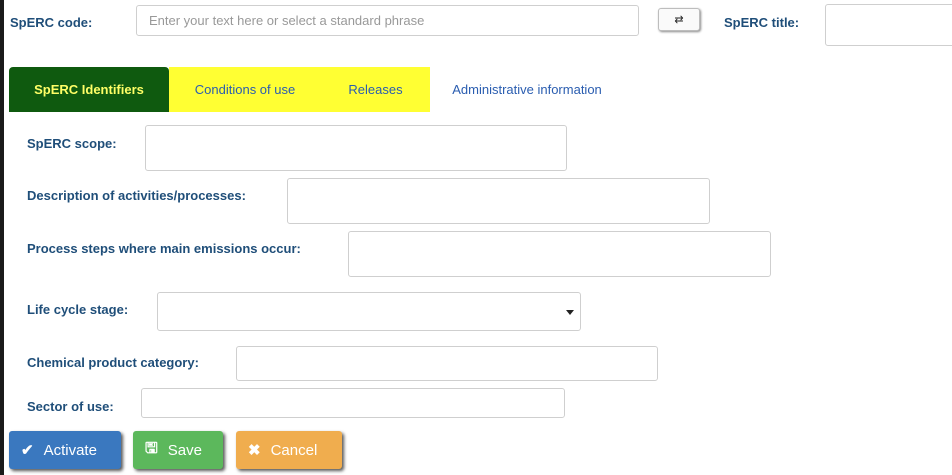 The width and height of the screenshot is (952, 475). What do you see at coordinates (353, 403) in the screenshot?
I see `sector-of-use-input` at bounding box center [353, 403].